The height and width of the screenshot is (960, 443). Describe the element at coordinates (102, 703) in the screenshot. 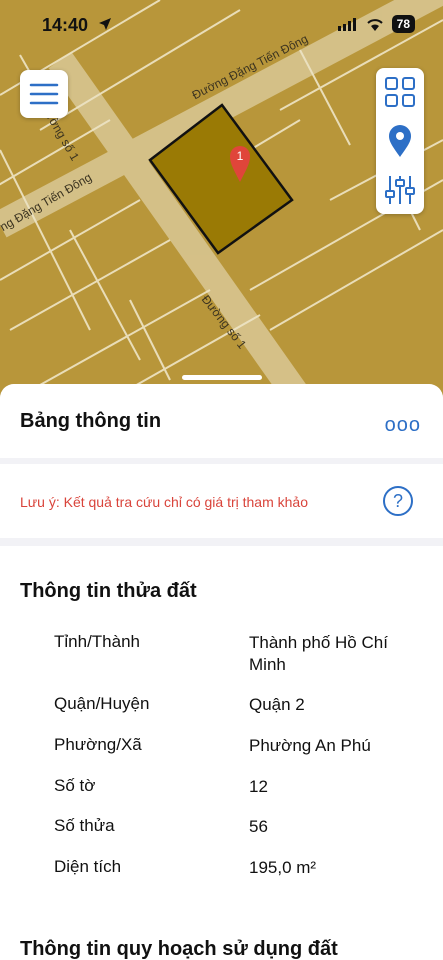

I see `field-label: Quận/Huyện` at that location.